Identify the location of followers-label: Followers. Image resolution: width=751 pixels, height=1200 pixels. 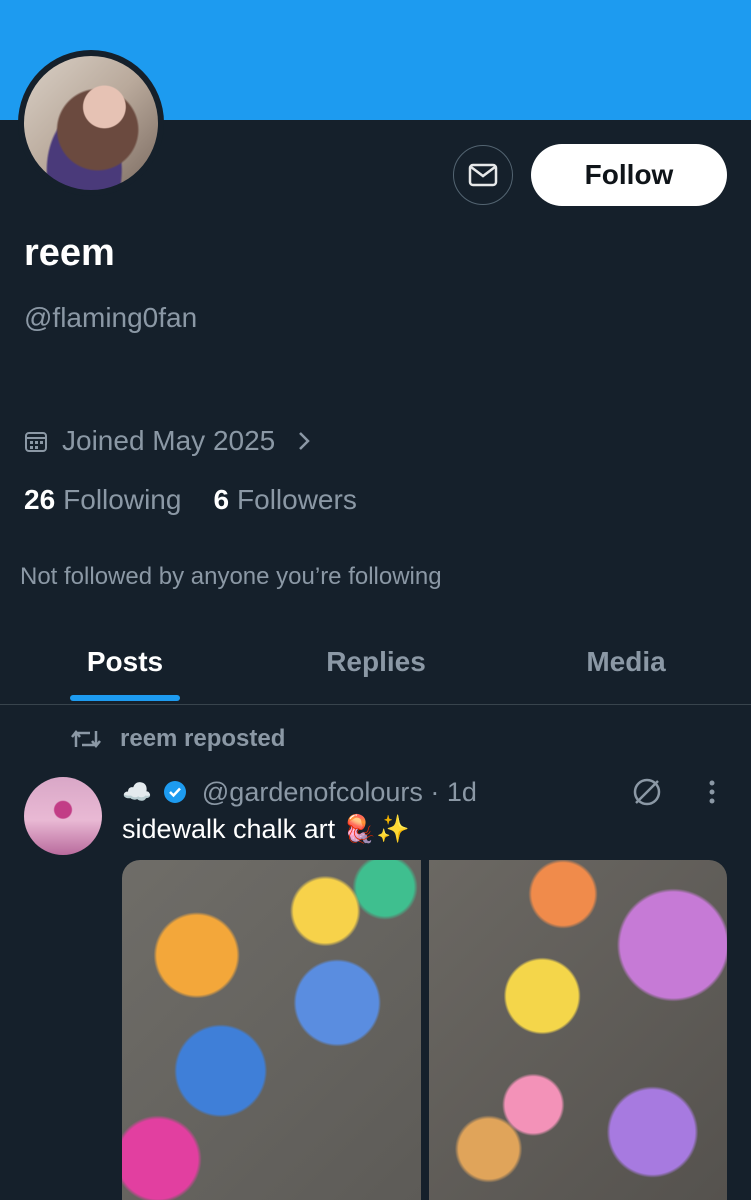
(297, 499).